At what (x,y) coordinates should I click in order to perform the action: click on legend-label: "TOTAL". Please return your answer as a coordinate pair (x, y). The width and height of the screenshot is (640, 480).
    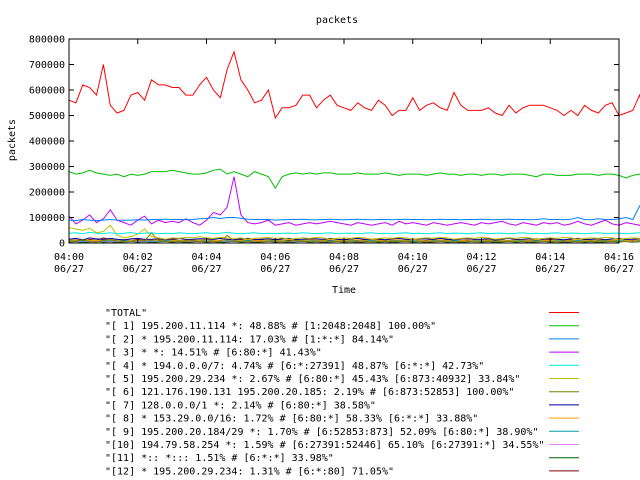
    Looking at the image, I should click on (126, 313).